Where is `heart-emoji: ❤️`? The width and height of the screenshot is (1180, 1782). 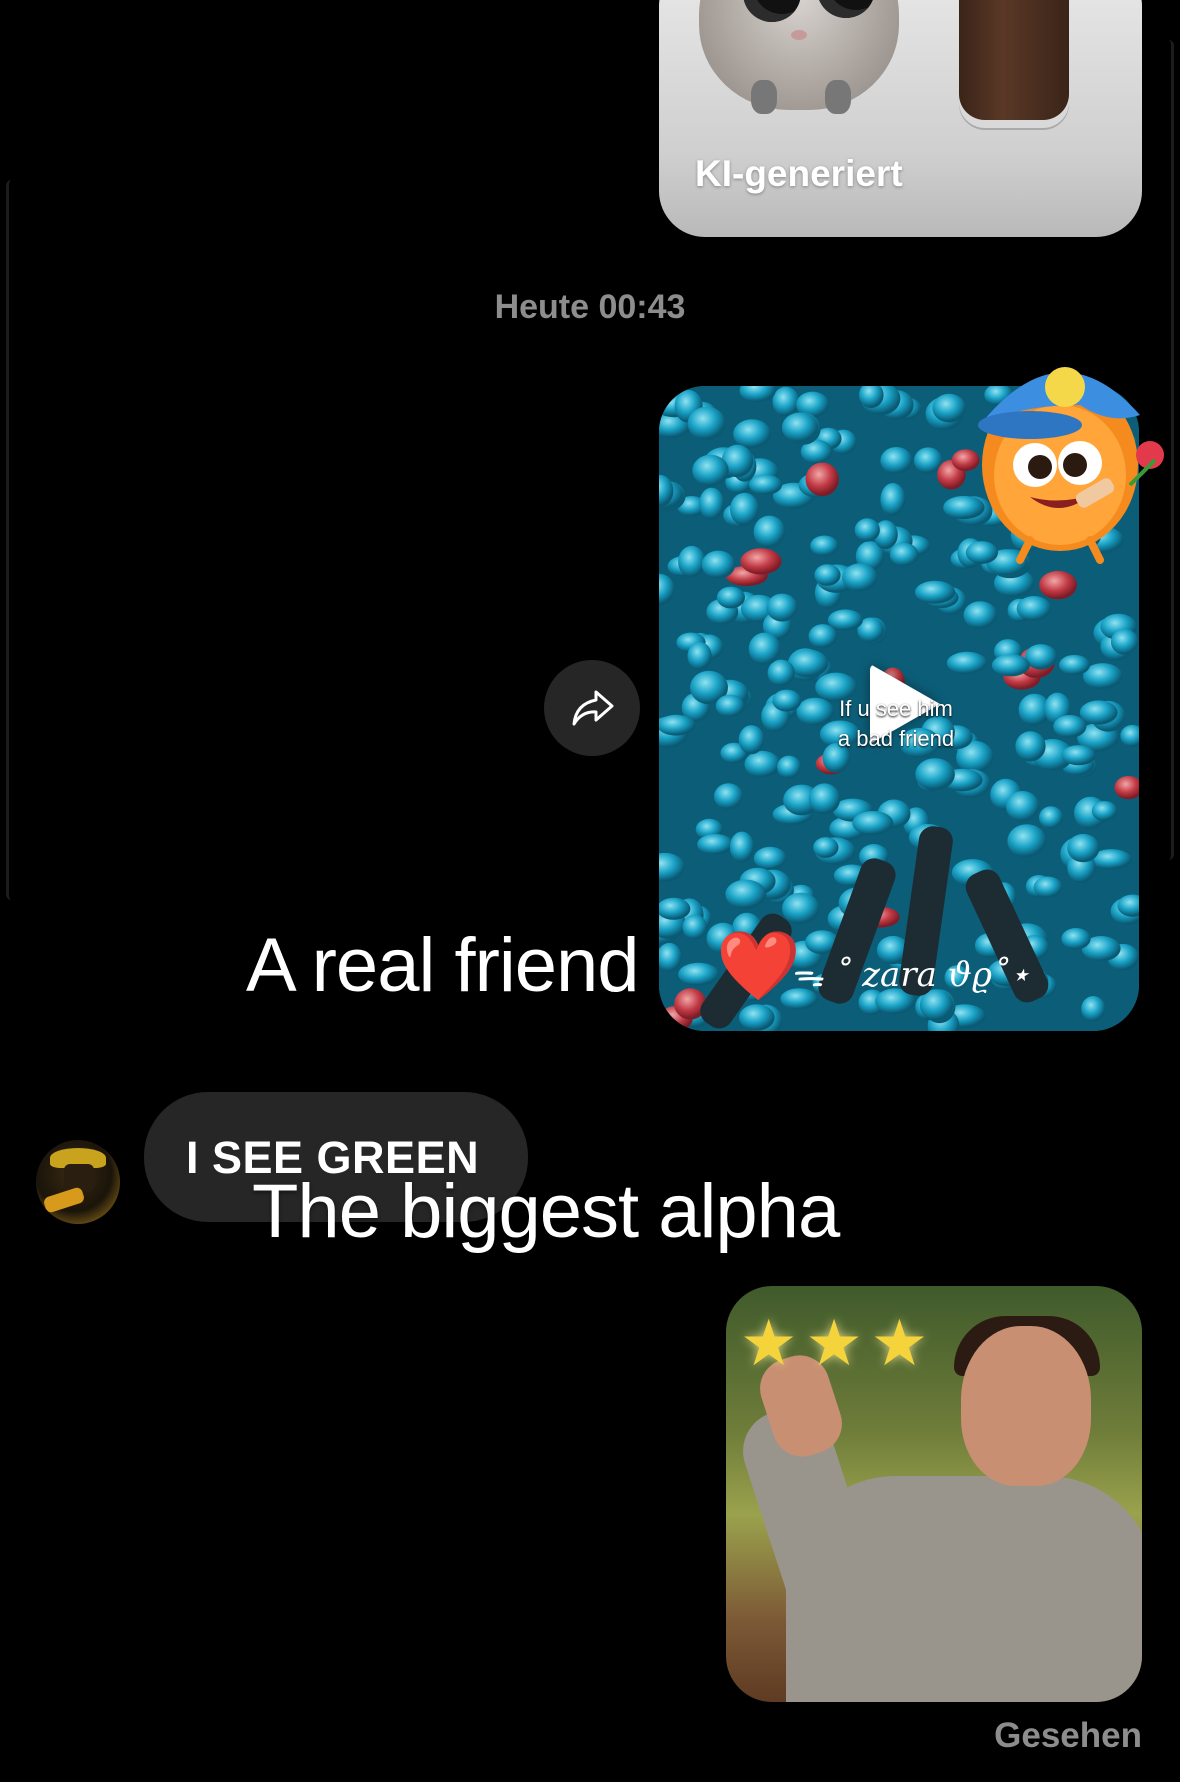
heart-emoji: ❤️ is located at coordinates (758, 966).